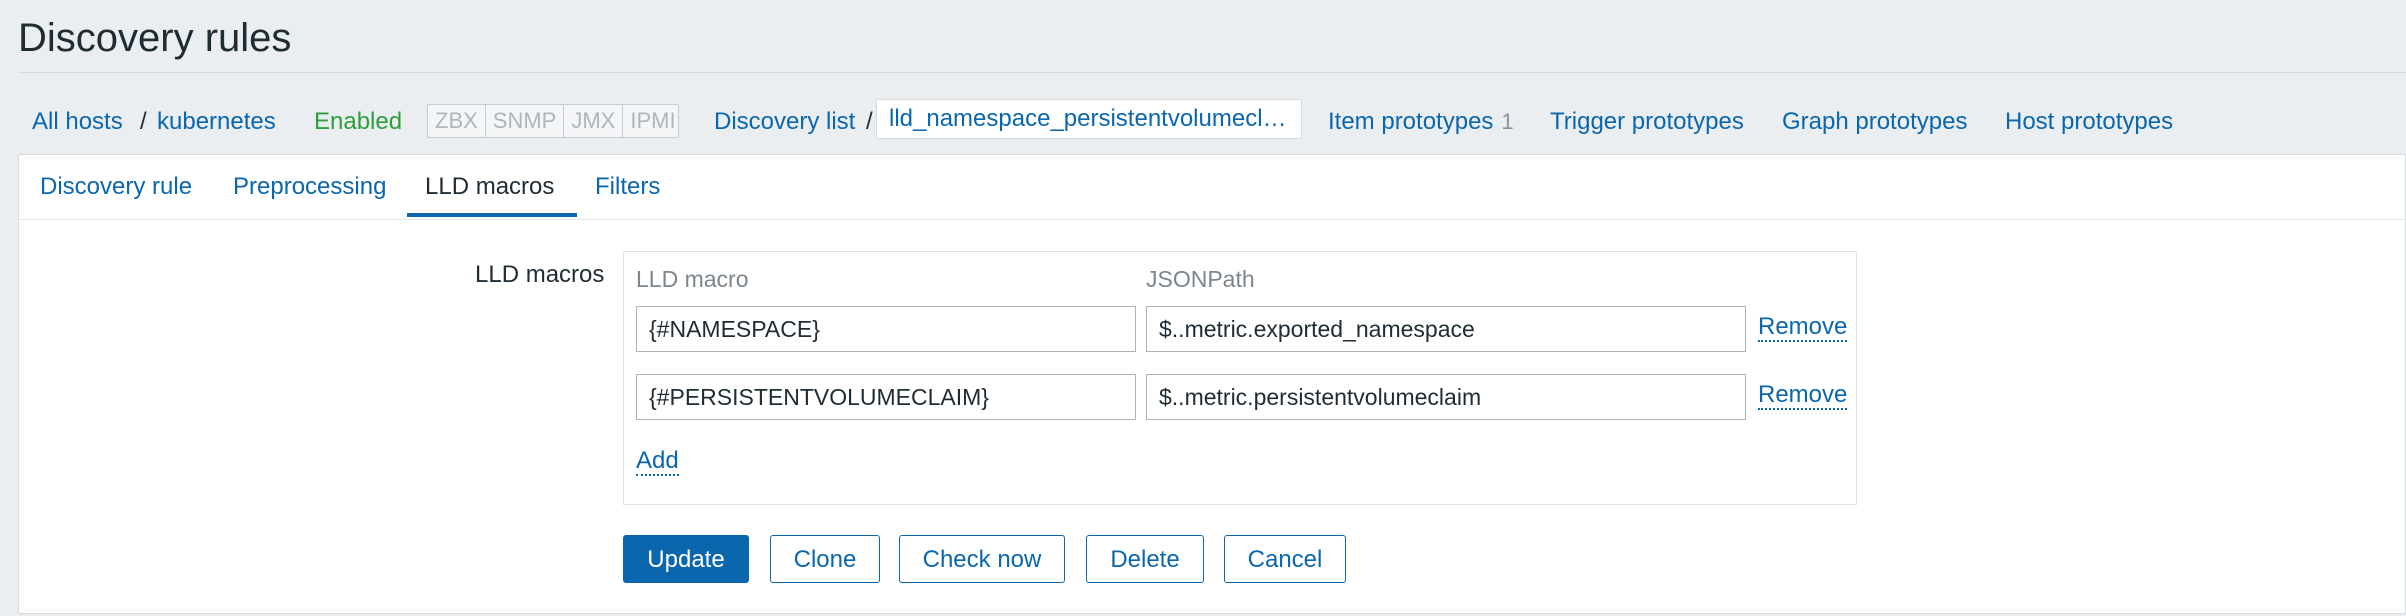  Describe the element at coordinates (594, 121) in the screenshot. I see `jmx-badge: JMX` at that location.